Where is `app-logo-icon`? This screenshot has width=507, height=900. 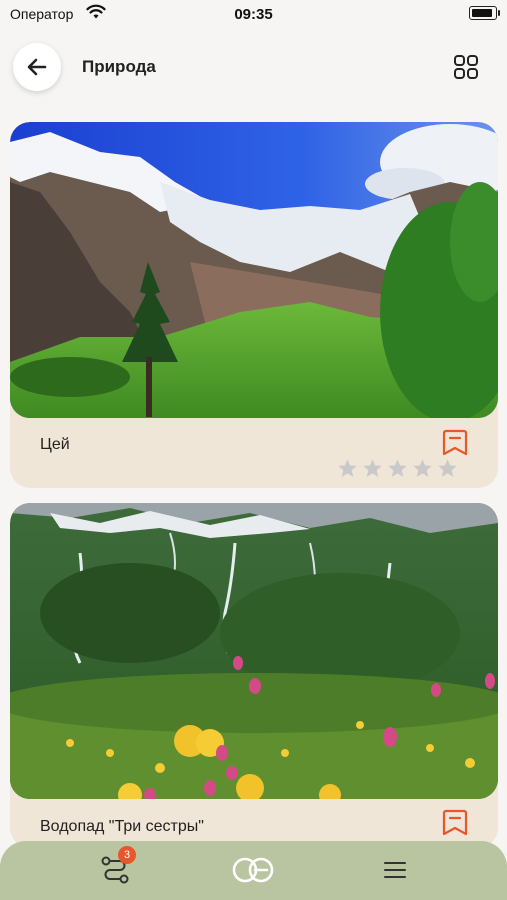
app-logo-icon is located at coordinates (253, 870).